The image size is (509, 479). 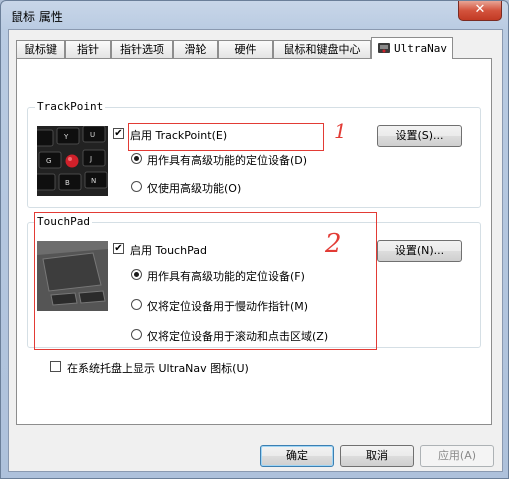 I want to click on tab-pointers: 指针, so click(x=88, y=49).